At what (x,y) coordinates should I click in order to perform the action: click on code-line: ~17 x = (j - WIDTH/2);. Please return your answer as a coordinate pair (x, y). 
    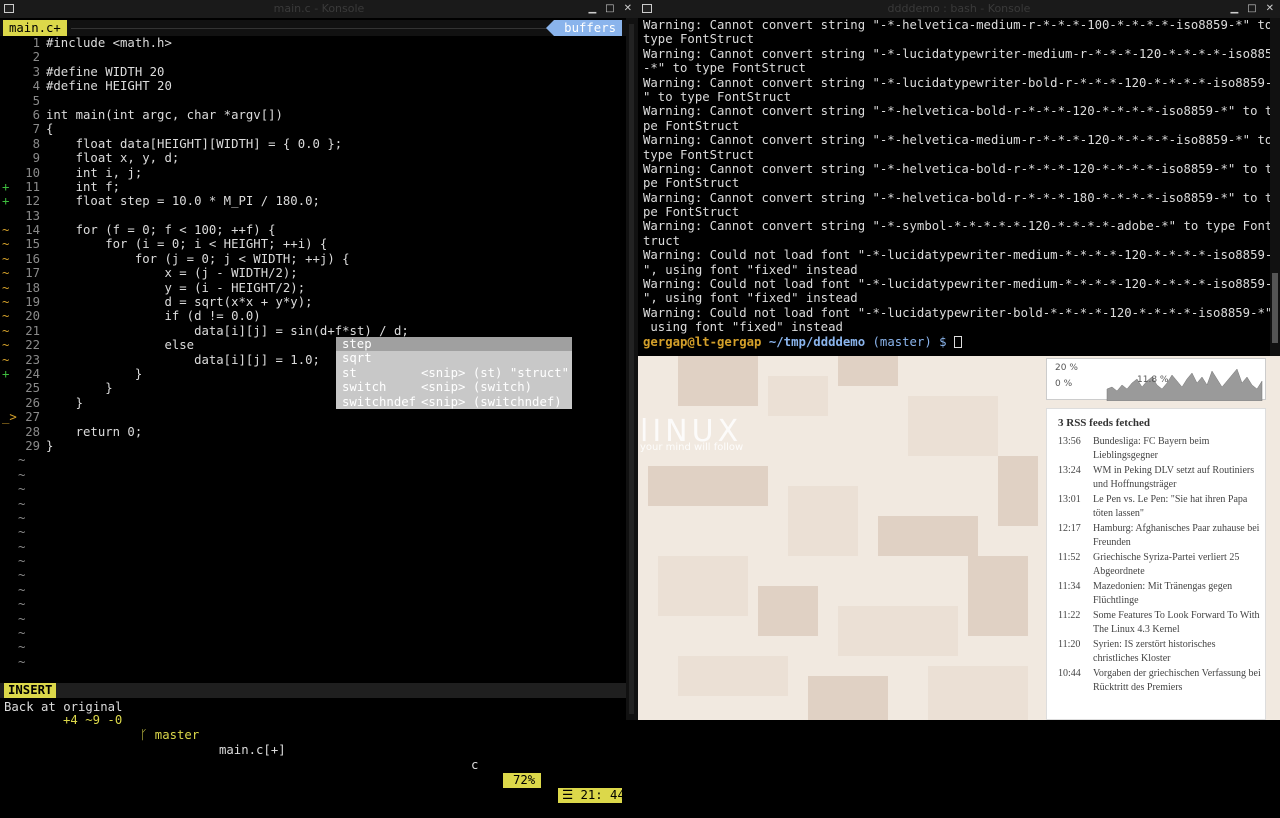
    Looking at the image, I should click on (313, 273).